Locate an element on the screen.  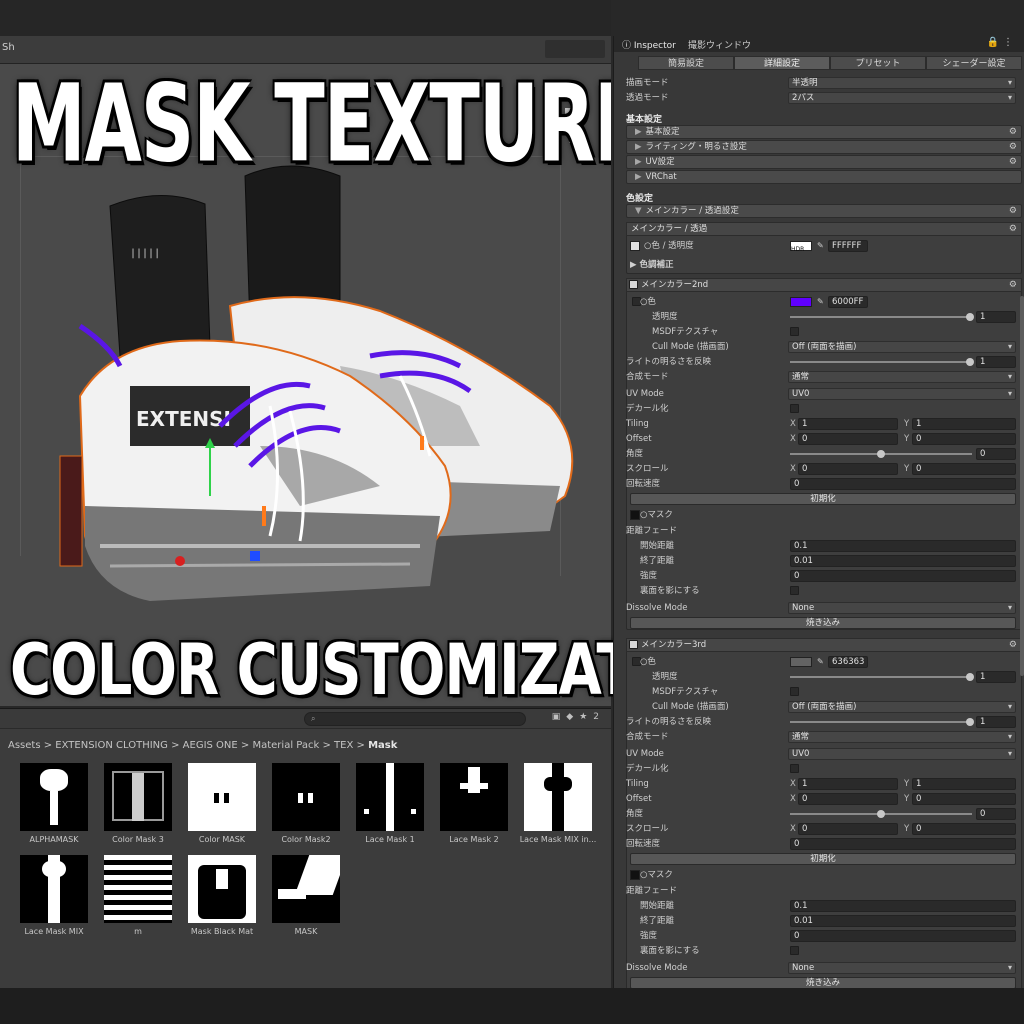
foldout-lighting: ▶ ライティング・明るさ設定 ⚙ is located at coordinates (824, 147).